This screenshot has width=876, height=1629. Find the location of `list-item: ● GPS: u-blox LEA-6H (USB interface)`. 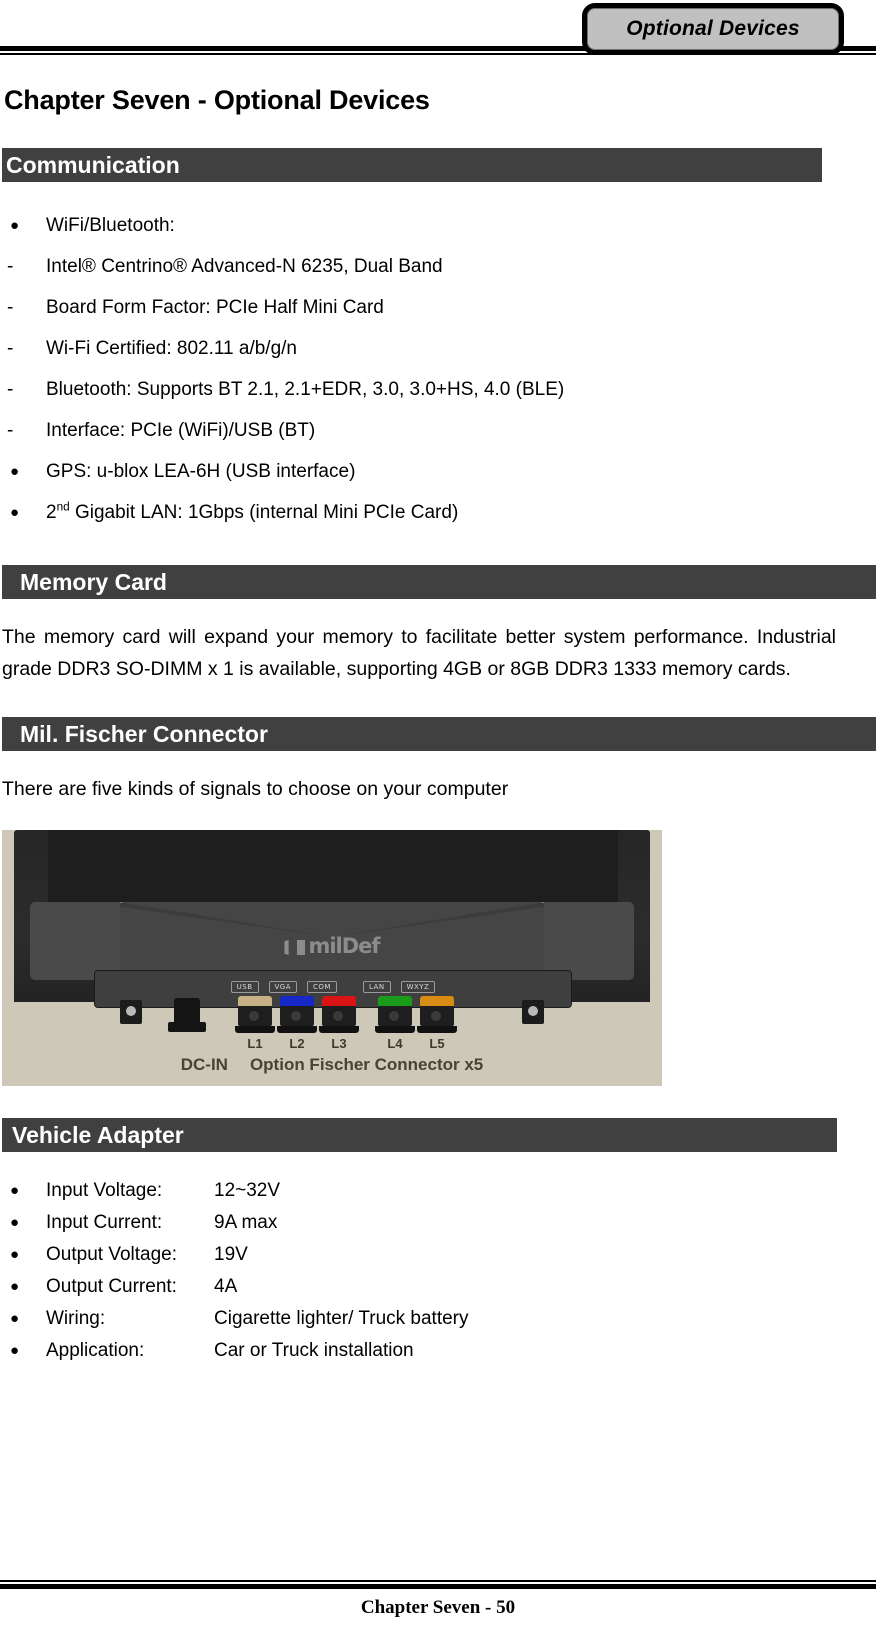

list-item: ● GPS: u-blox LEA-6H (USB interface) is located at coordinates (438, 471).